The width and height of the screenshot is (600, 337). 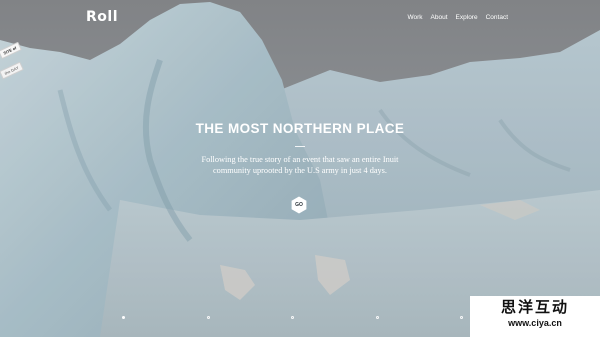 I want to click on site-of-the-day-ribbon: SITE of the DAY, so click(x=15, y=60).